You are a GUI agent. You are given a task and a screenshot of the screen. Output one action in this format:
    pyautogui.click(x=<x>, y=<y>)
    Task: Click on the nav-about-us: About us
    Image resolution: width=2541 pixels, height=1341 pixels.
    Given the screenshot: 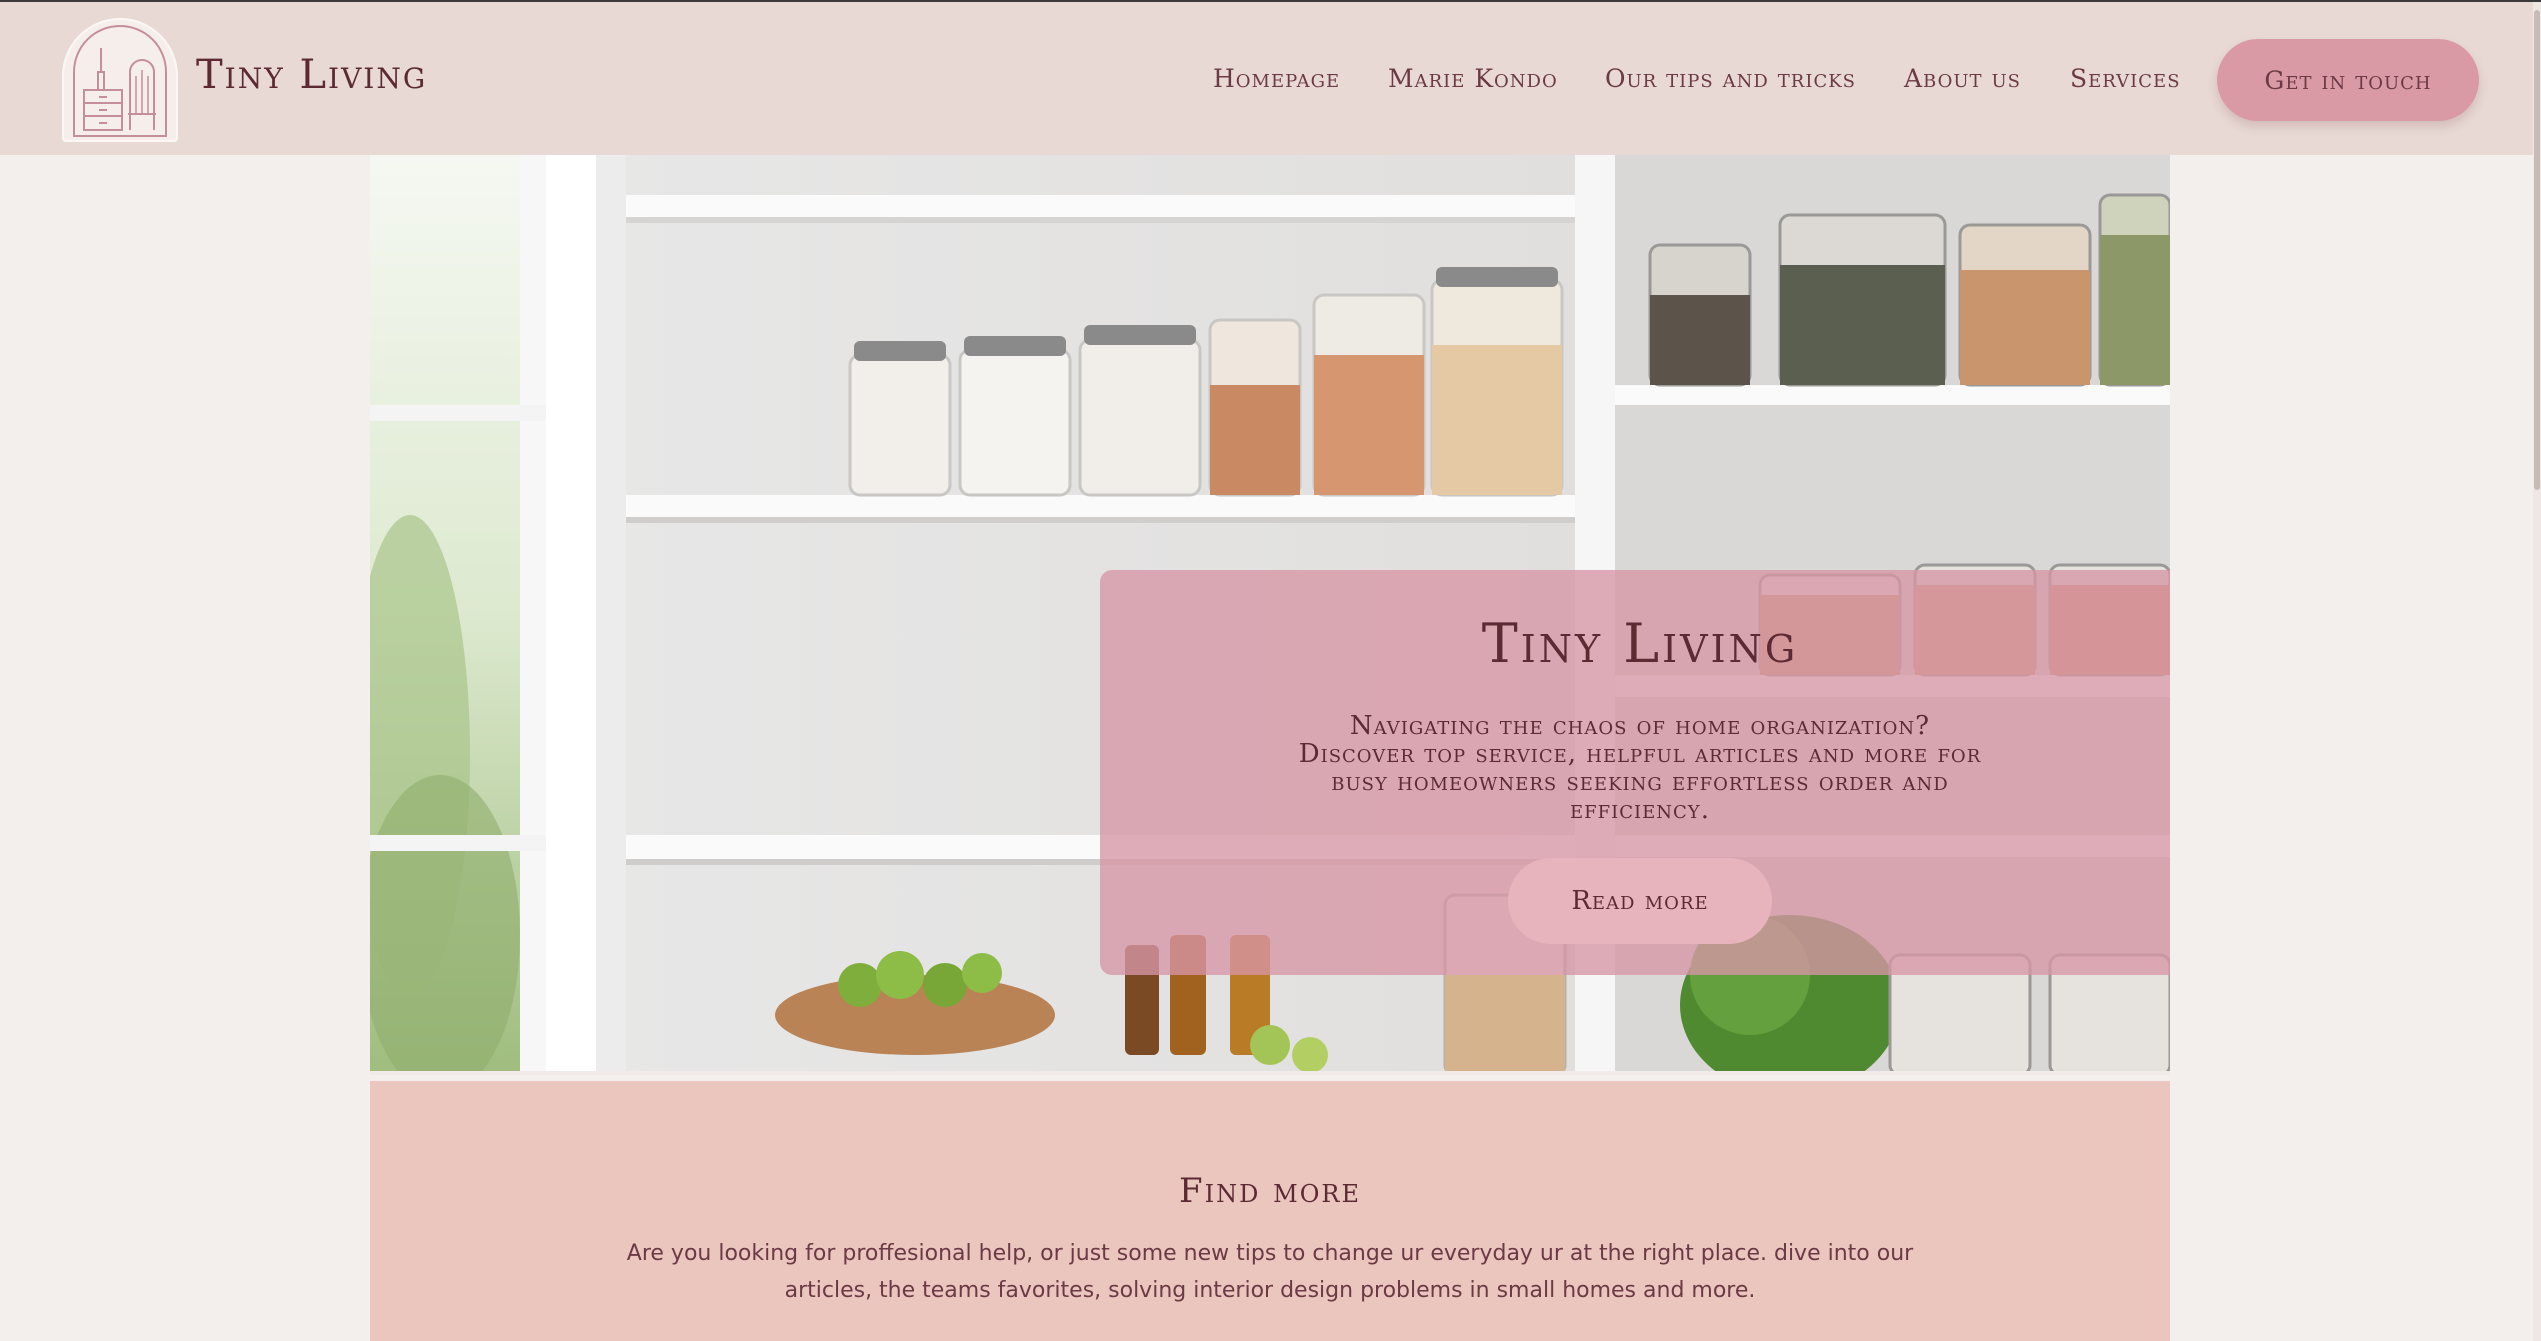 What is the action you would take?
    pyautogui.click(x=1962, y=78)
    